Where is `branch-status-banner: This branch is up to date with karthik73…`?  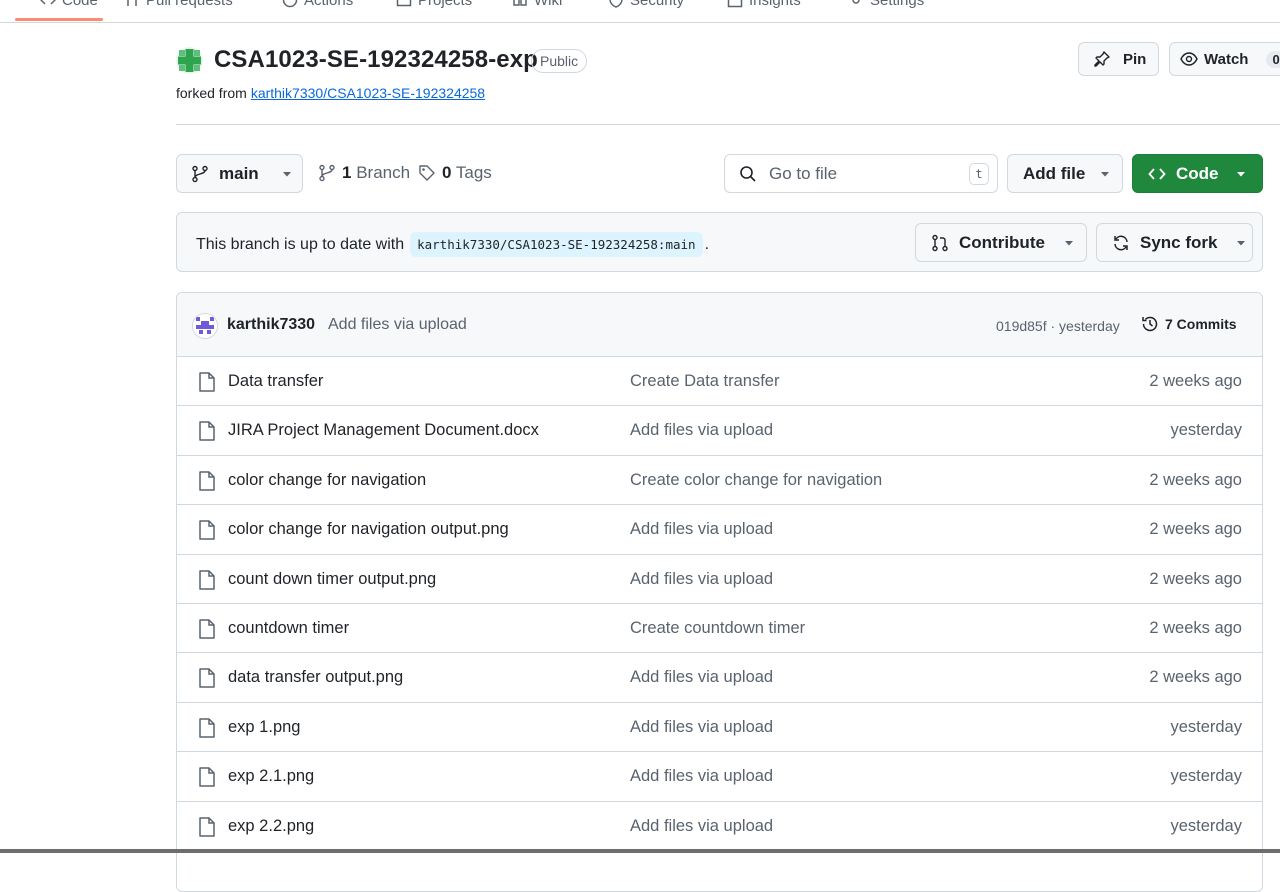 branch-status-banner: This branch is up to date with karthik73… is located at coordinates (719, 242).